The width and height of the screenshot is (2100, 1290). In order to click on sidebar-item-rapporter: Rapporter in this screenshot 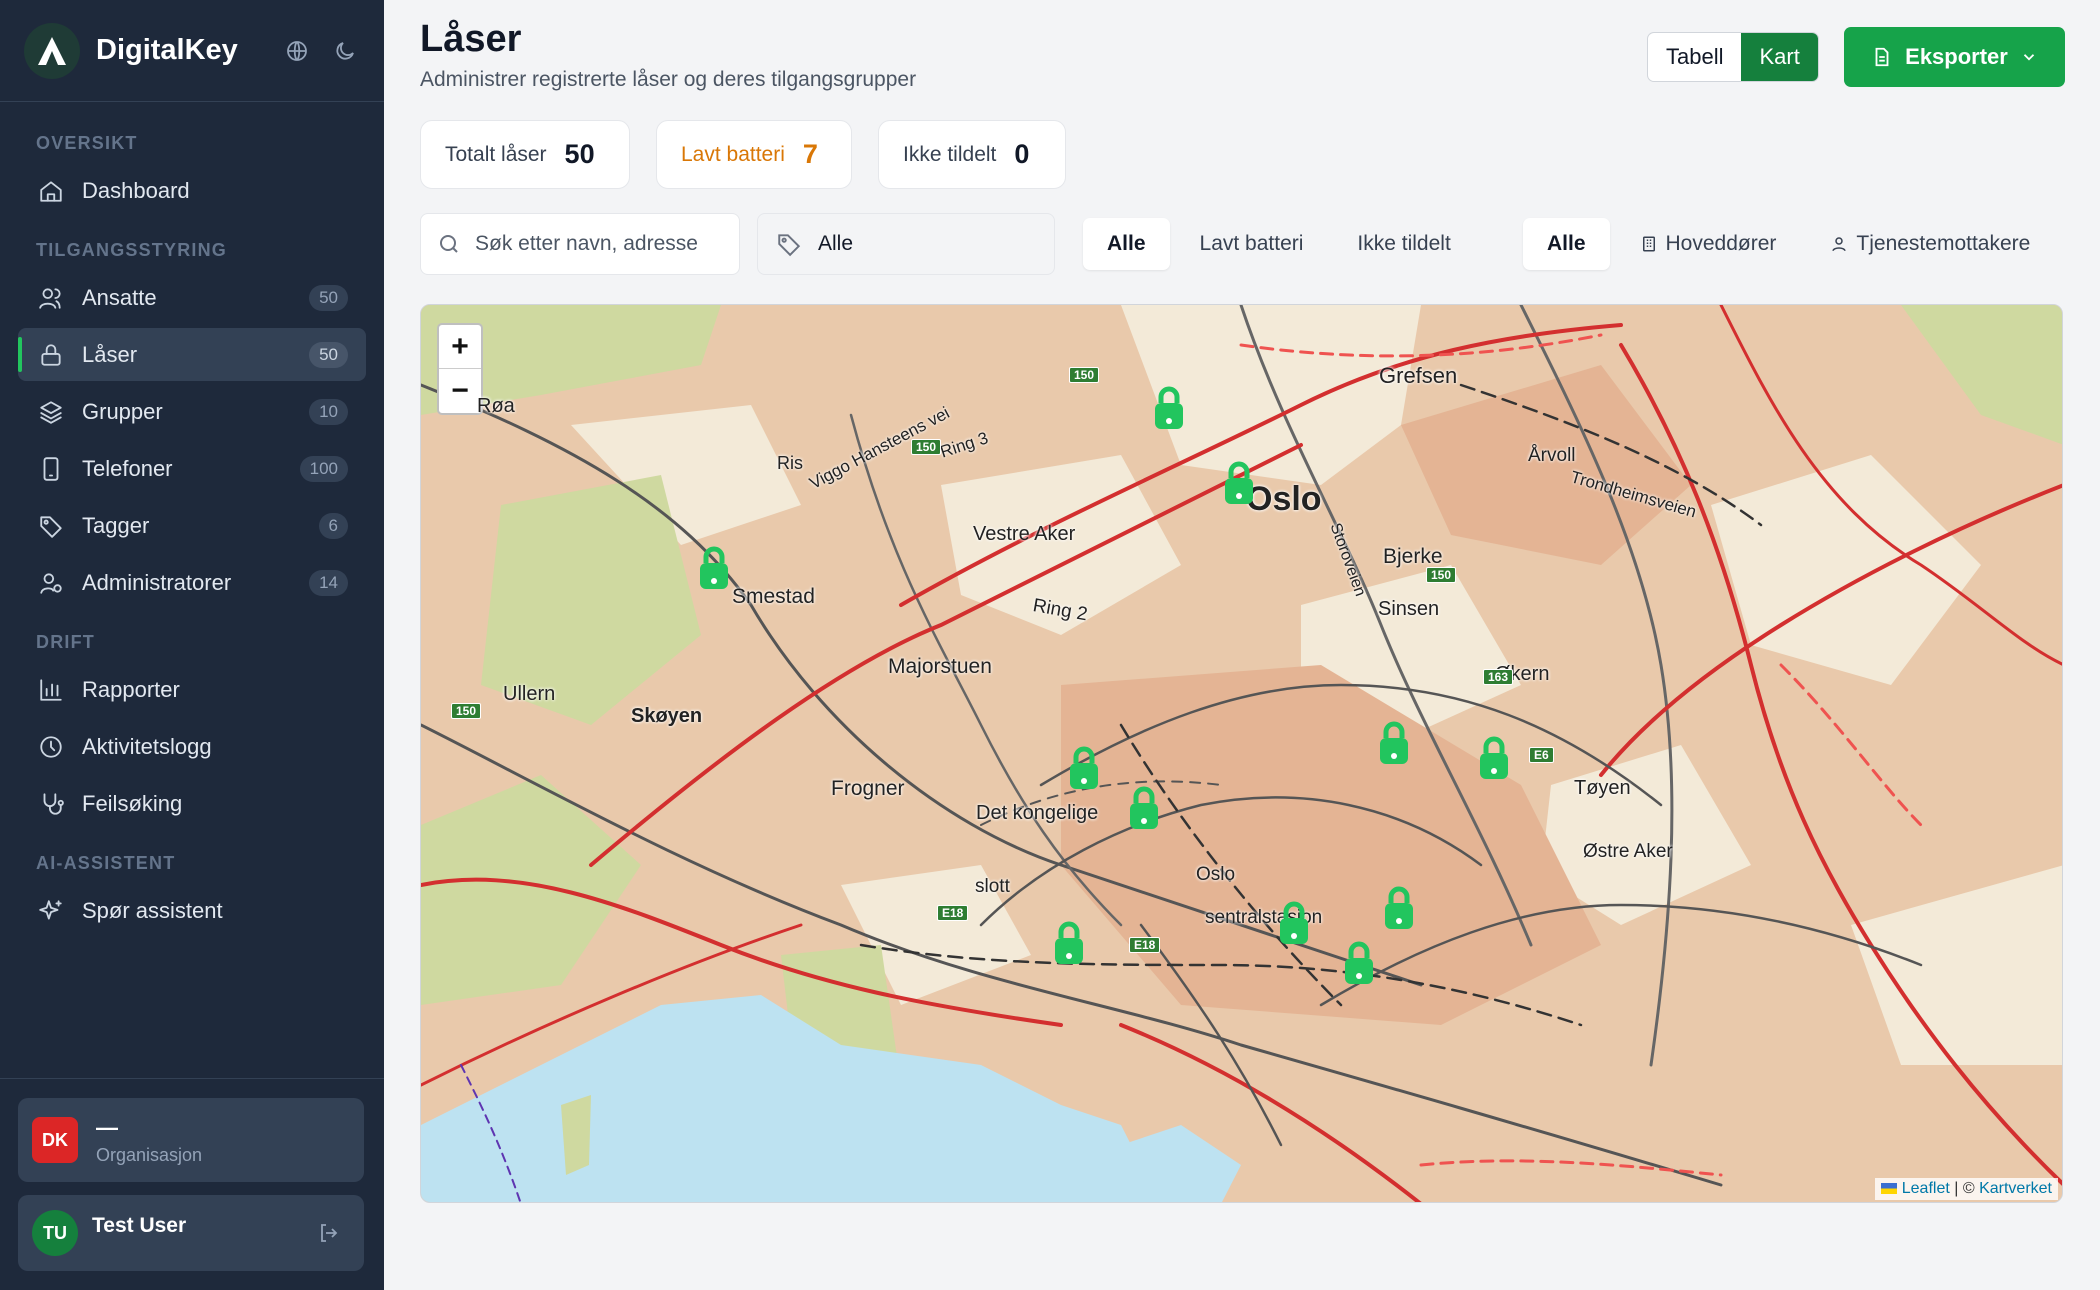, I will do `click(192, 689)`.